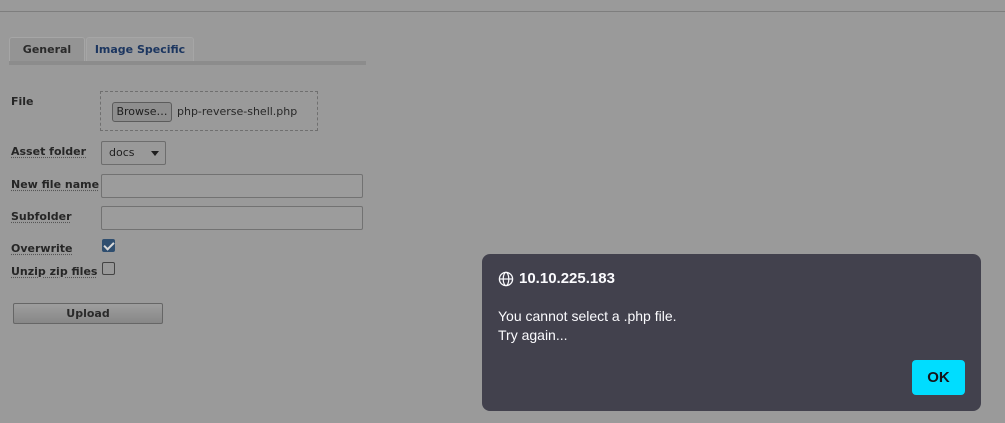 This screenshot has height=423, width=1005. Describe the element at coordinates (938, 377) in the screenshot. I see `ok-button: OK` at that location.